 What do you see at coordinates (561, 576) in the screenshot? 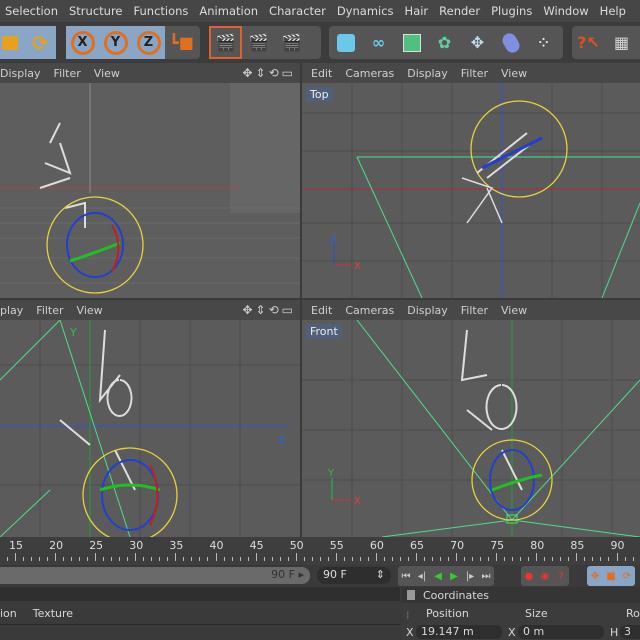
I see `keyframe-selection-button: ?` at bounding box center [561, 576].